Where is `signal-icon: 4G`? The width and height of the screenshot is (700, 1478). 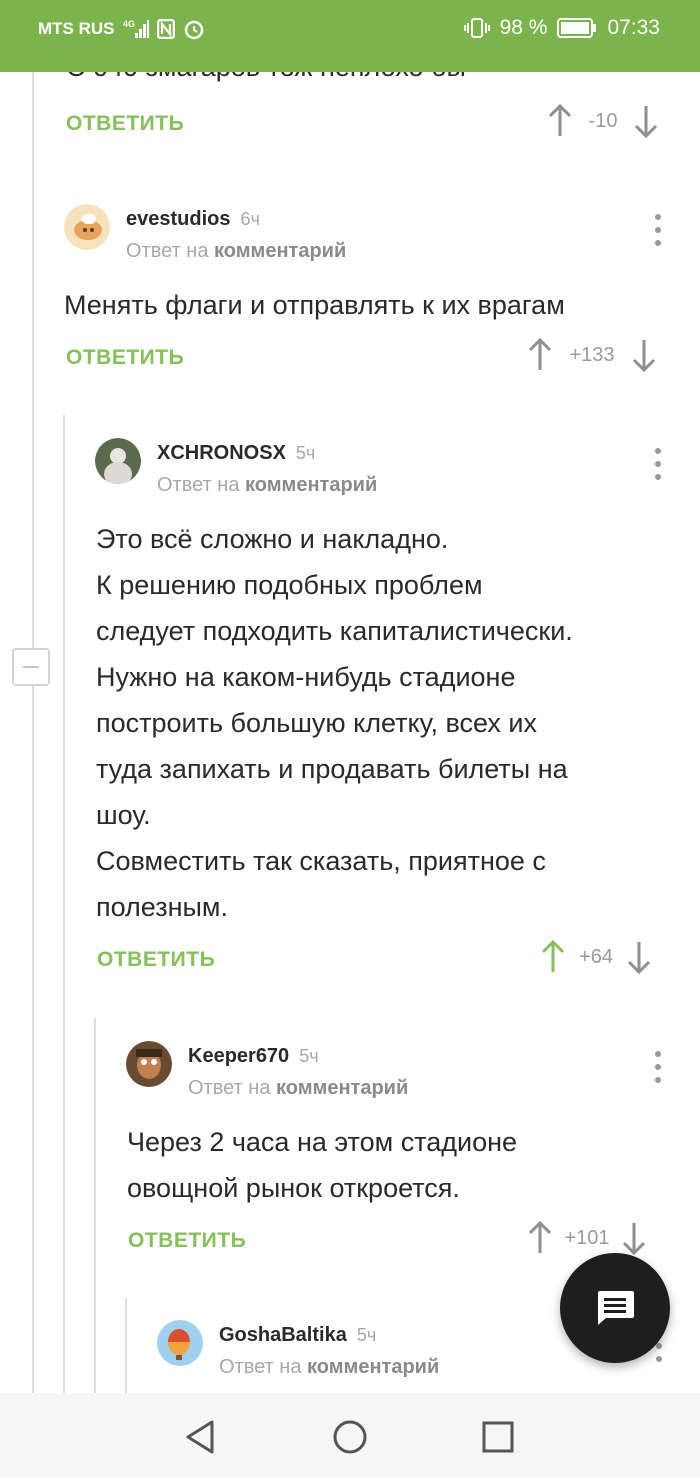
signal-icon: 4G is located at coordinates (136, 29).